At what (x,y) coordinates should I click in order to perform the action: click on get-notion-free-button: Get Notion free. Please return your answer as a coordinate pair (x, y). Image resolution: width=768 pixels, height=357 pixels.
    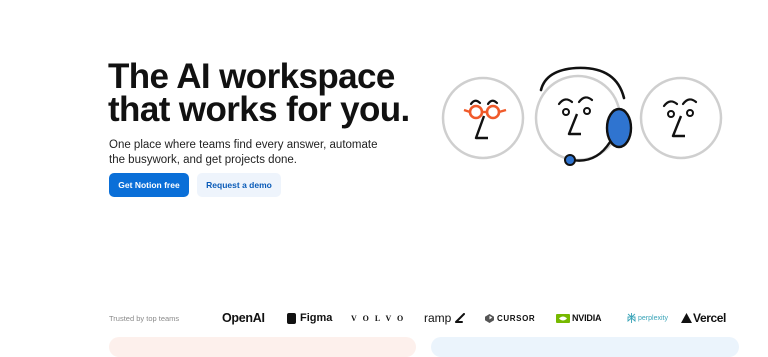
    Looking at the image, I should click on (149, 185).